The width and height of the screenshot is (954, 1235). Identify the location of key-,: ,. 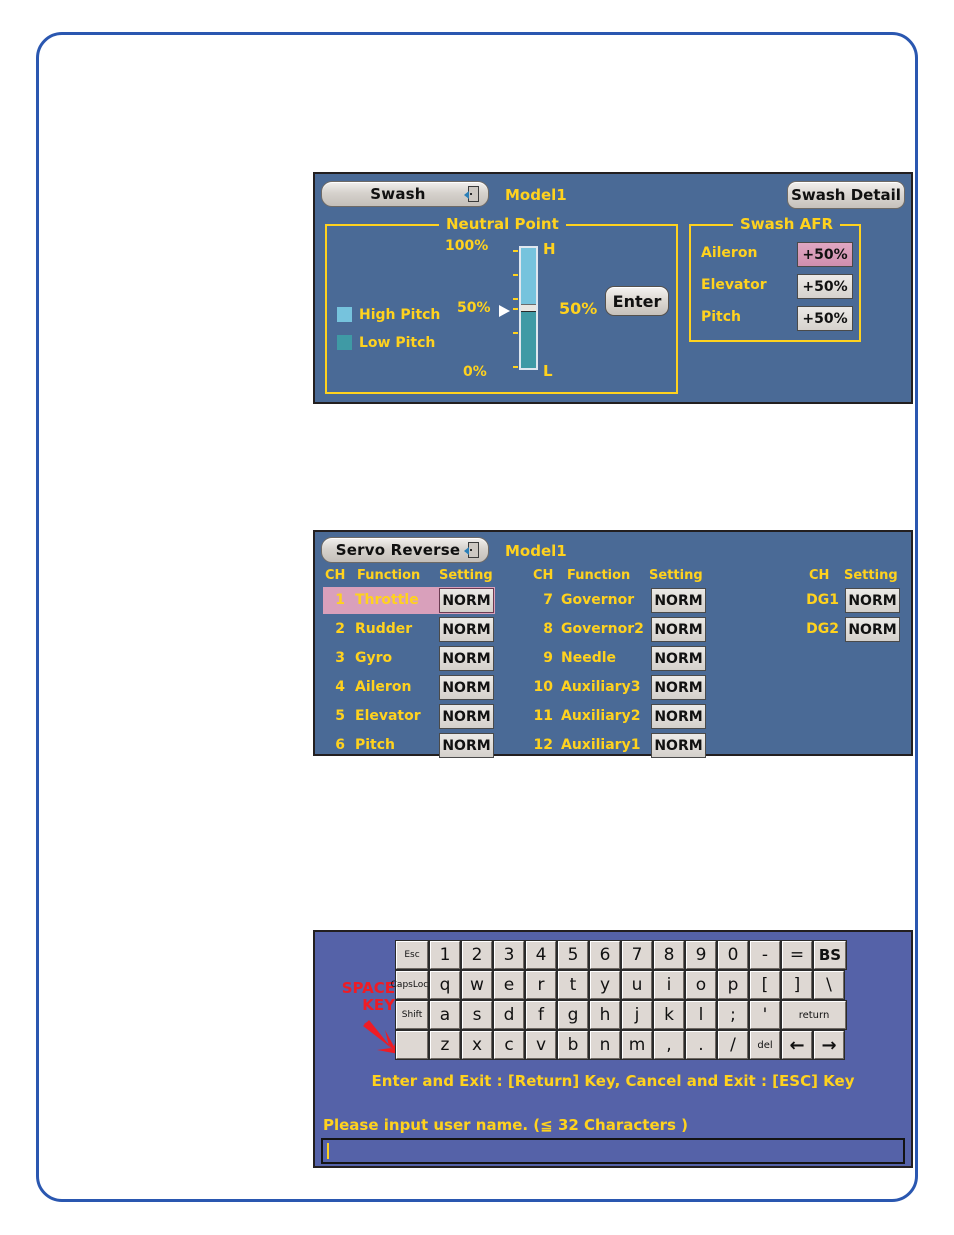
(669, 1045).